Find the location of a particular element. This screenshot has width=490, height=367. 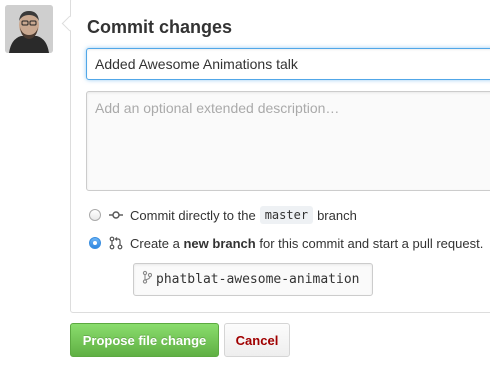

new-branch-label-prefix: Create a is located at coordinates (157, 243).